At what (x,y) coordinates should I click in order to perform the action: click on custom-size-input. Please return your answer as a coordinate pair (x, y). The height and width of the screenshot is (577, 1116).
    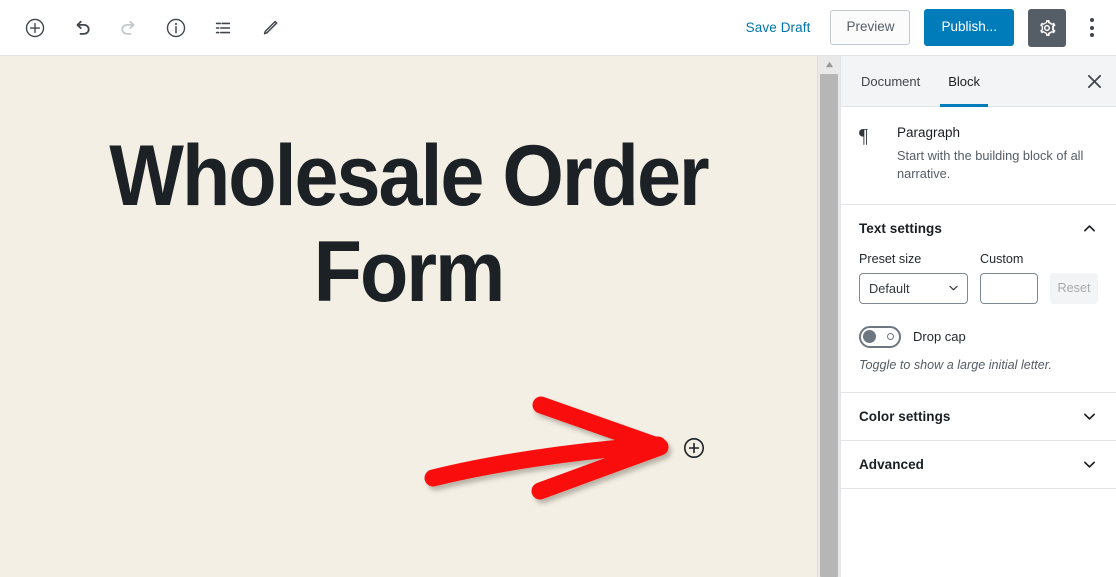
    Looking at the image, I should click on (1009, 288).